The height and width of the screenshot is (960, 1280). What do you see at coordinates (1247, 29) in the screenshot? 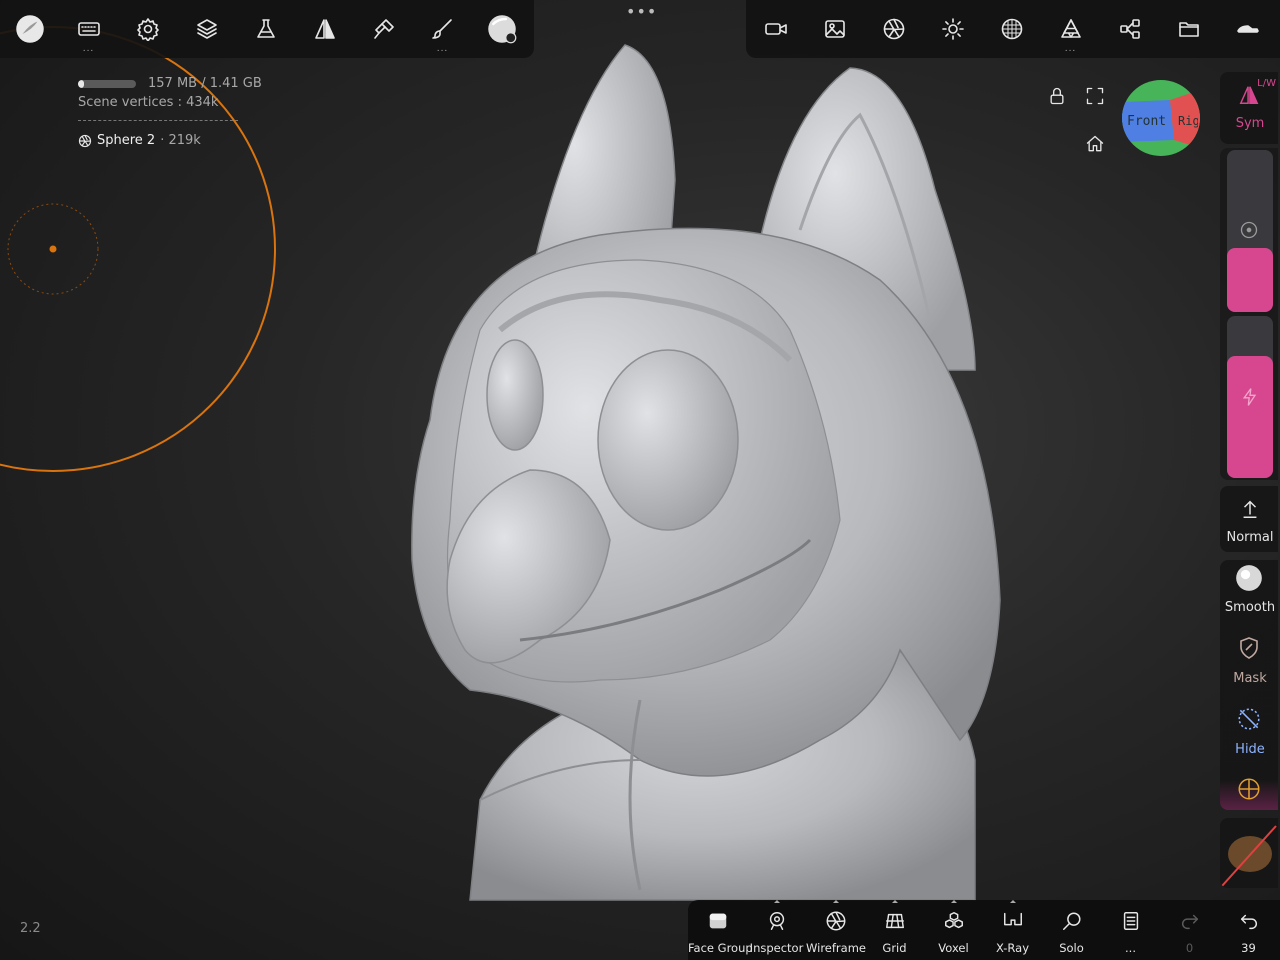
I see `car-icon` at bounding box center [1247, 29].